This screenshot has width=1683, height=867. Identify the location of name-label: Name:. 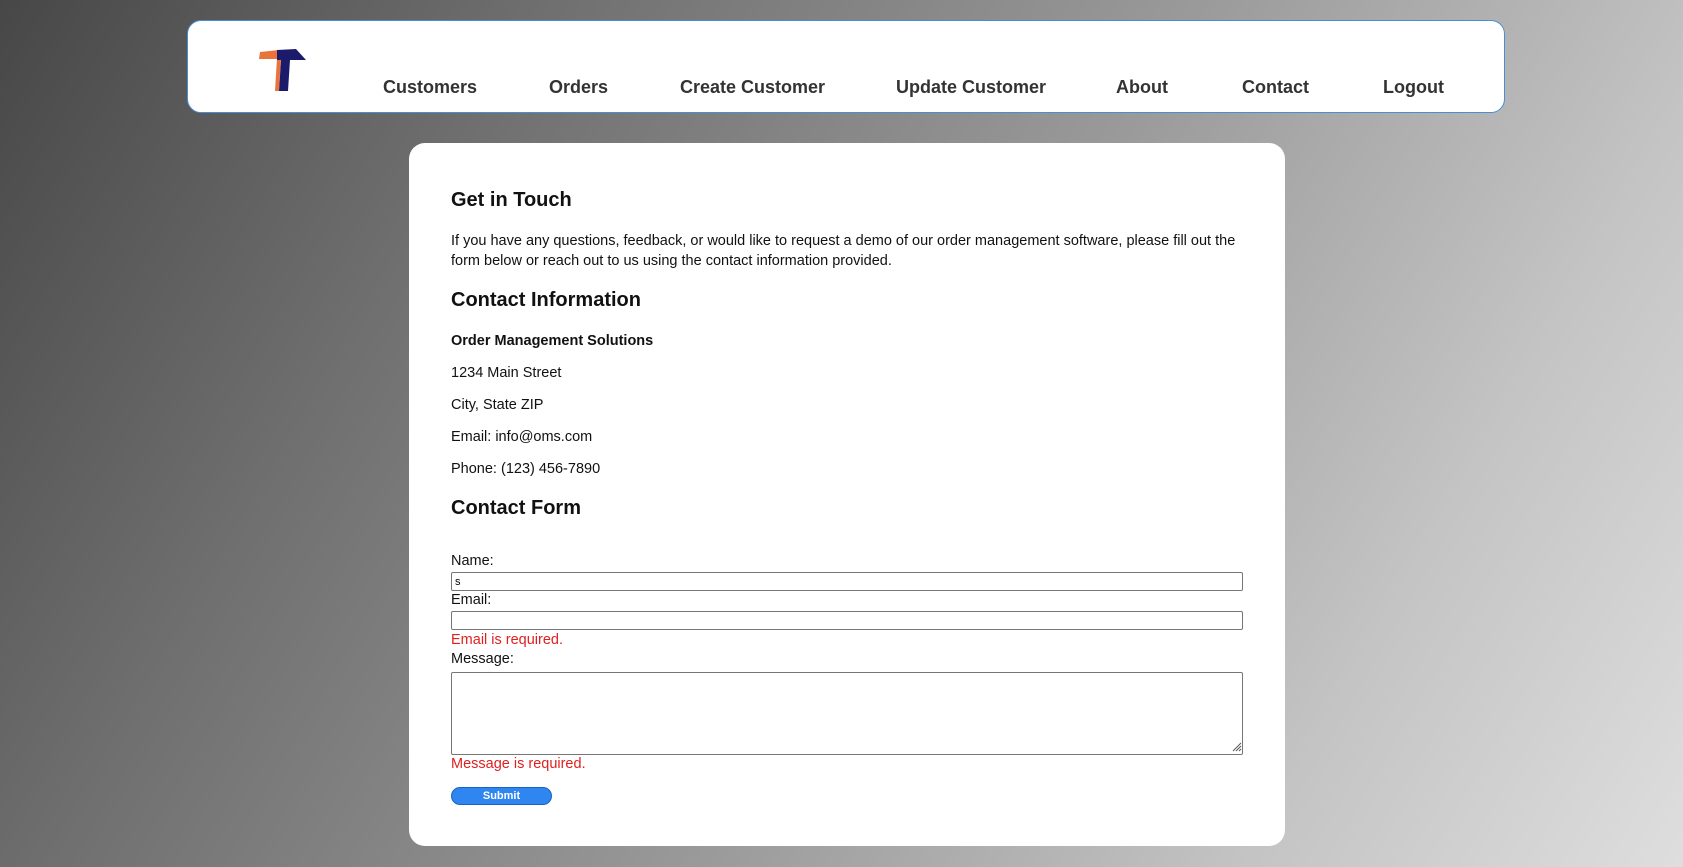
(472, 561).